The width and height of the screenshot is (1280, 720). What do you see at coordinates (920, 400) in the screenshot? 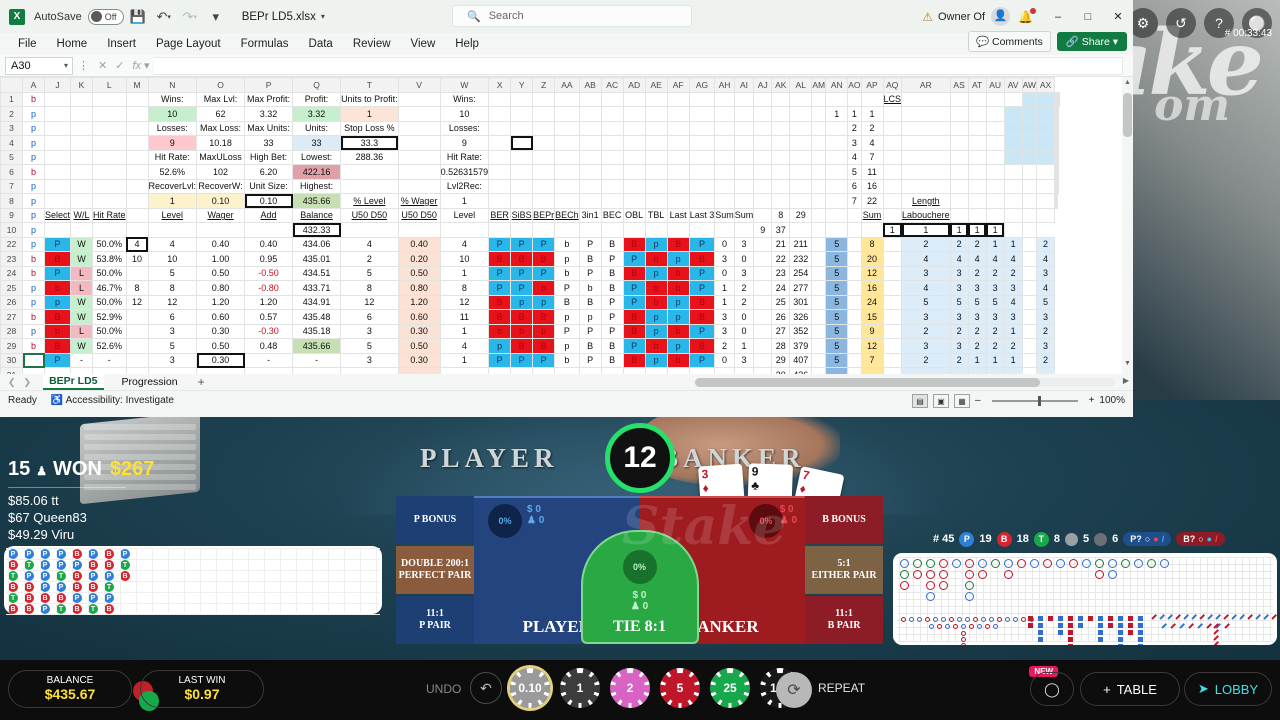
I see `normal-view-icon: ▤` at bounding box center [920, 400].